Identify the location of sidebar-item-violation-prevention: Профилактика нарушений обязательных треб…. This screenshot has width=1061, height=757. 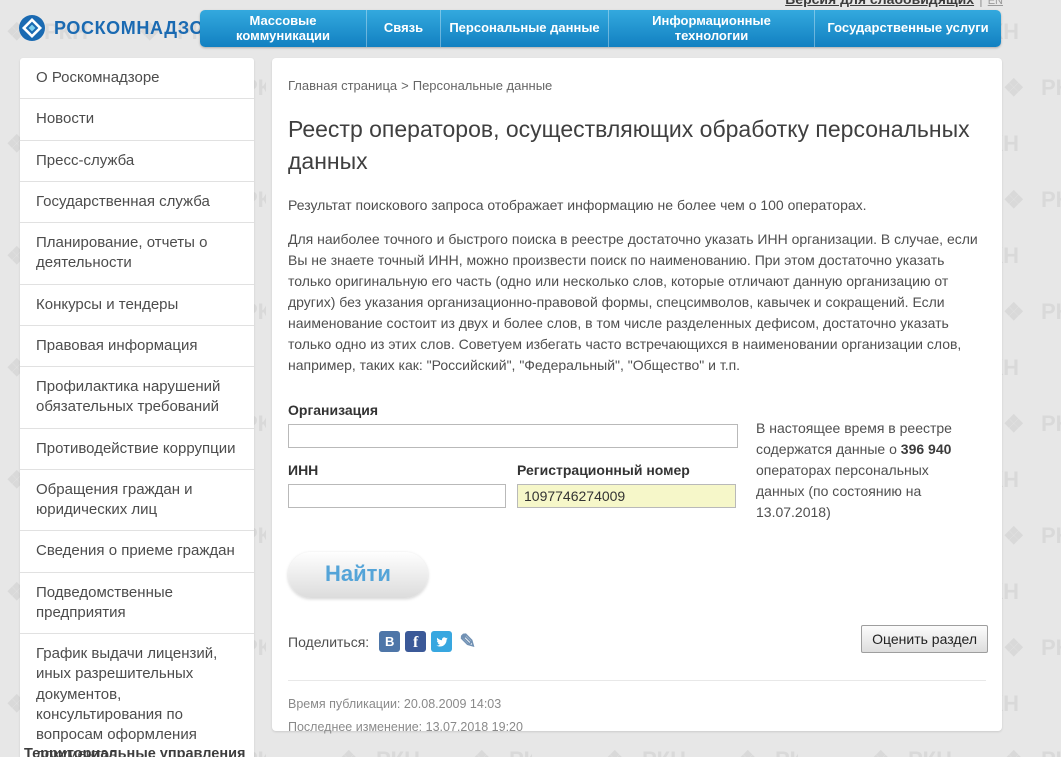
(137, 397).